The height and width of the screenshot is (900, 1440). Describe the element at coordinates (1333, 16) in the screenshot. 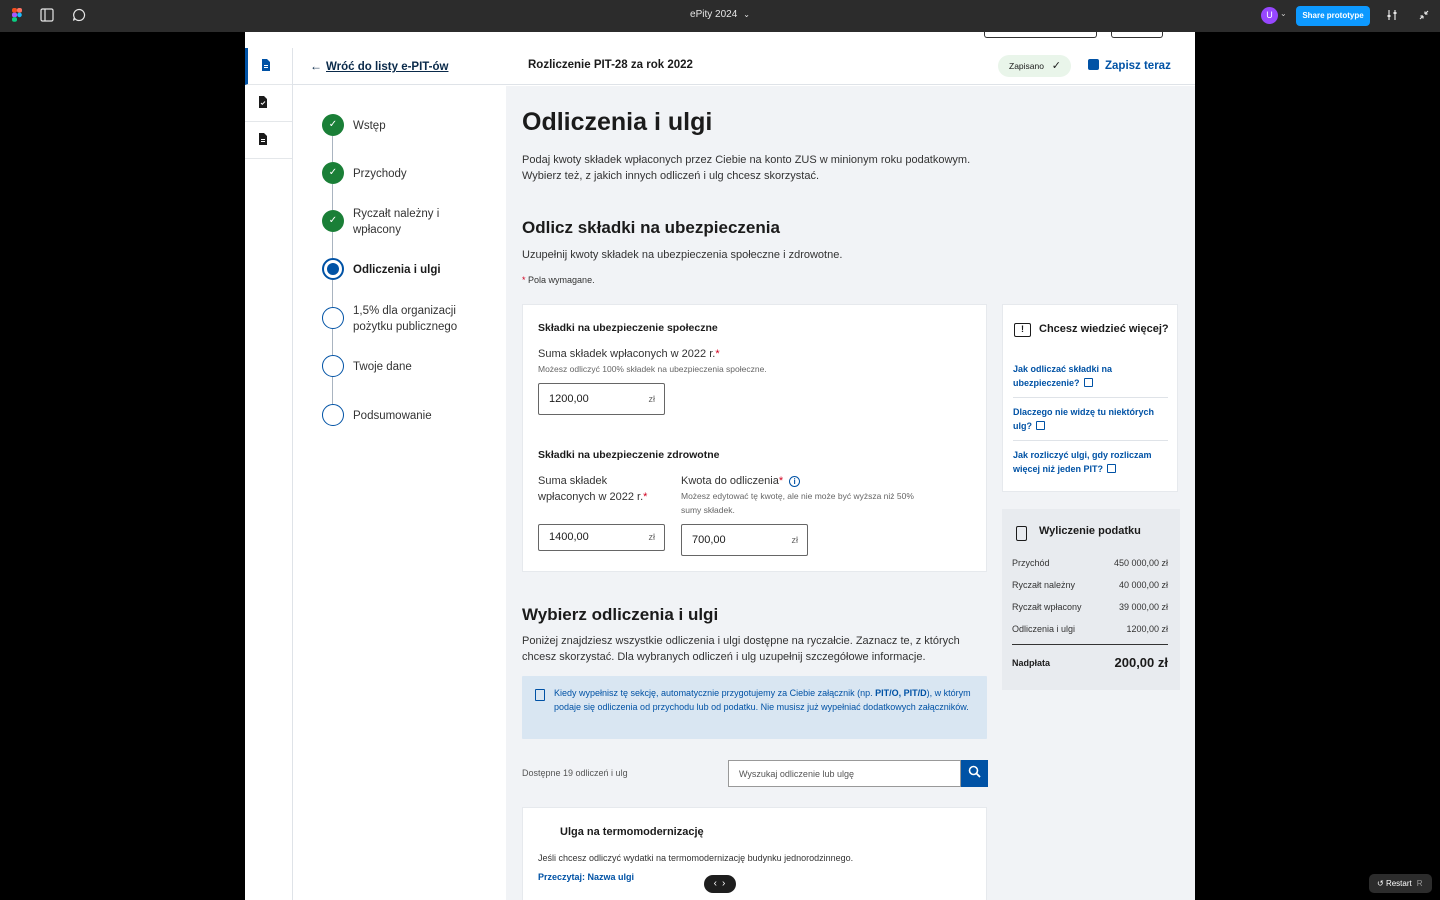

I see `share-prototype-button: Share prototype` at that location.